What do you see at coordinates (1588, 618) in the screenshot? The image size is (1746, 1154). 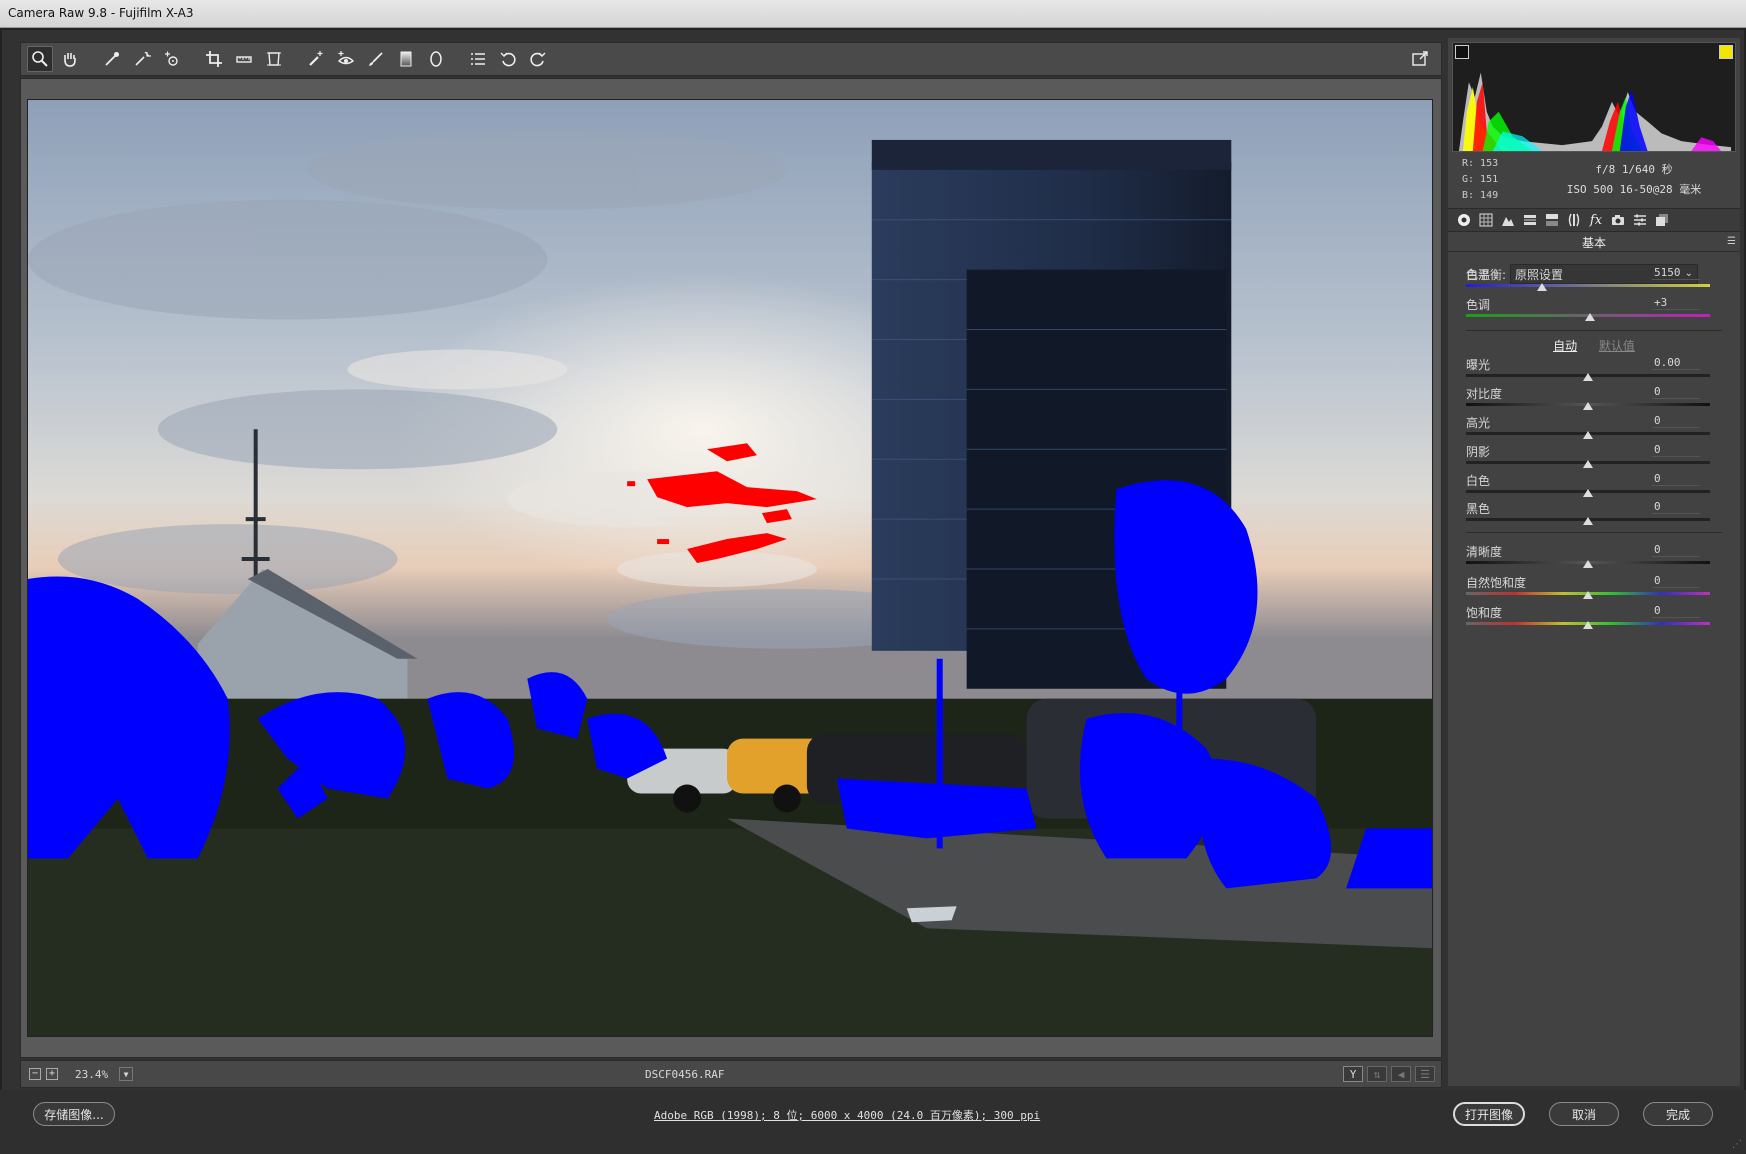 I see `slider-saturation: 饱和度 0` at bounding box center [1588, 618].